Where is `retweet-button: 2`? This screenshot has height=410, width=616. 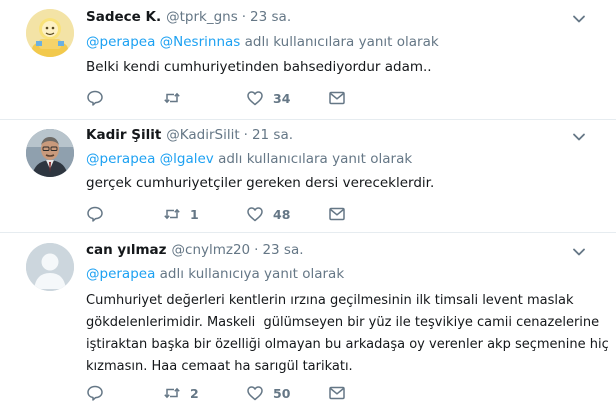 retweet-button: 2 is located at coordinates (181, 393).